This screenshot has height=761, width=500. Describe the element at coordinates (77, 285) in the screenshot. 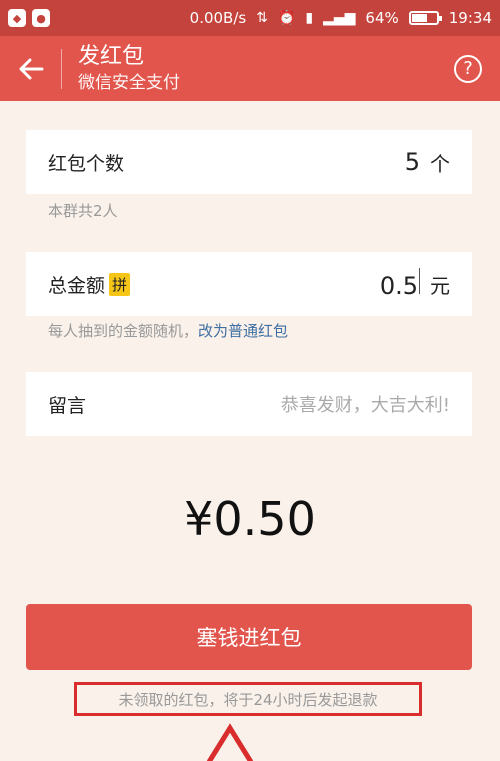

I see `total-amount-label: 总金额` at that location.